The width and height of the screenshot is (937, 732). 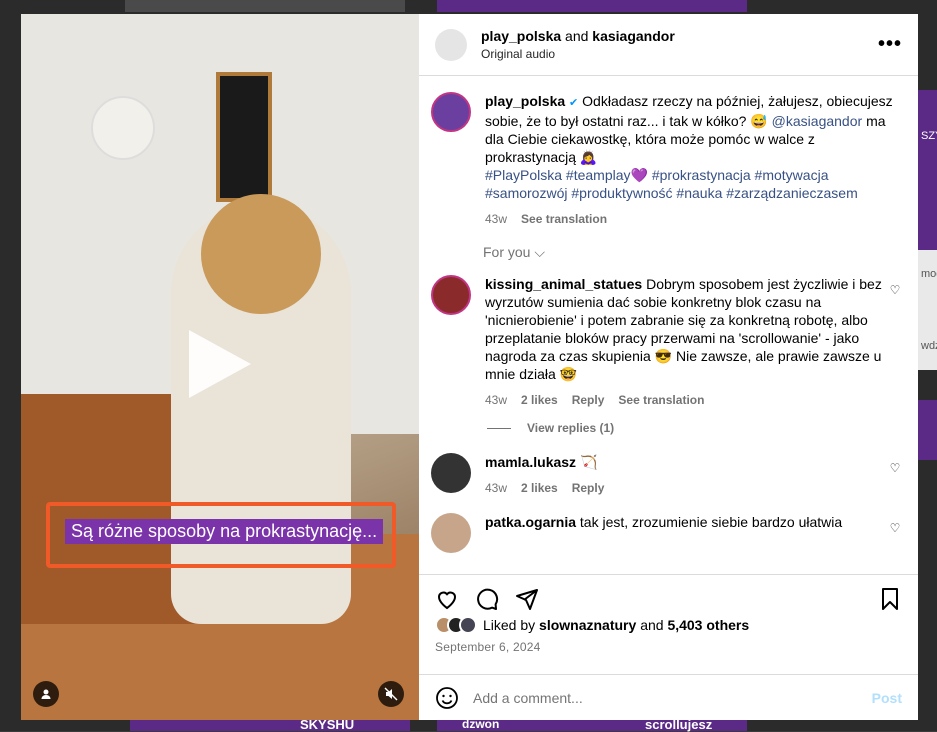 I want to click on author-username: play_polska, so click(x=521, y=36).